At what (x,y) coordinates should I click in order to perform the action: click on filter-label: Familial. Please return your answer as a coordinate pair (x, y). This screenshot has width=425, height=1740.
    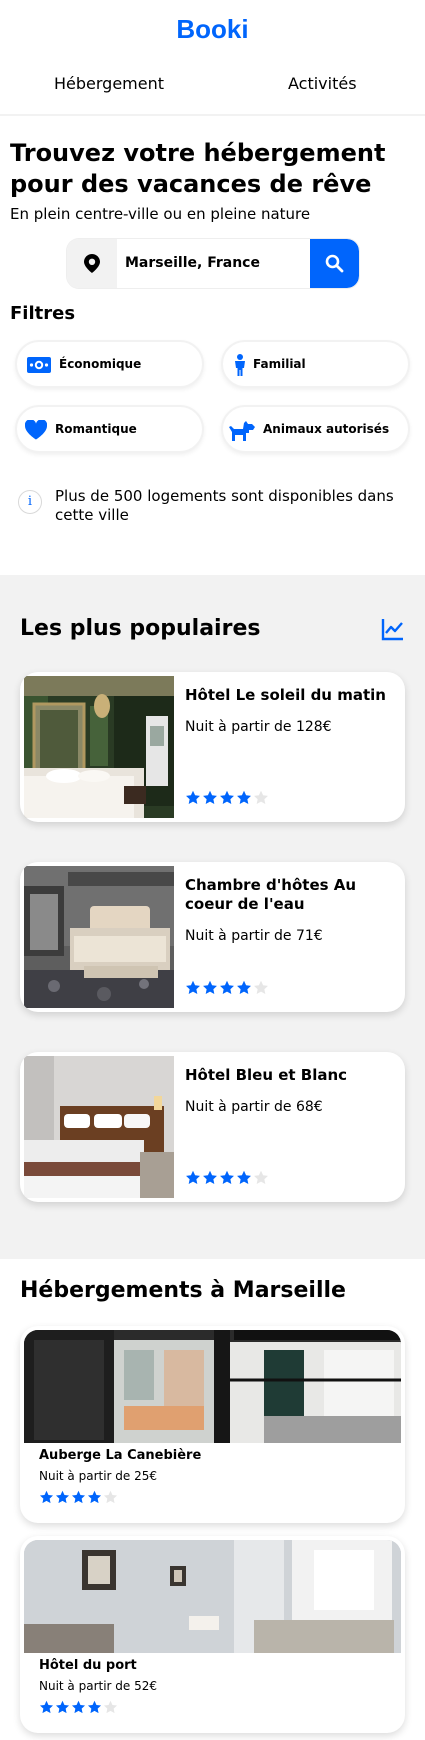
    Looking at the image, I should click on (279, 364).